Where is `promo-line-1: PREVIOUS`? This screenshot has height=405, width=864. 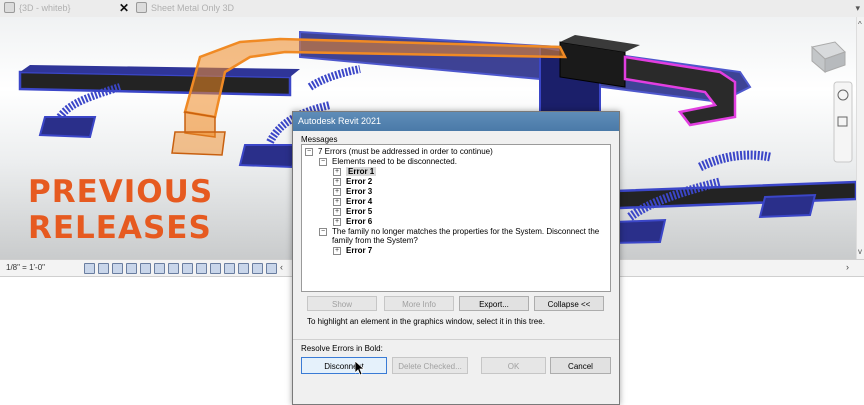 promo-line-1: PREVIOUS is located at coordinates (121, 192).